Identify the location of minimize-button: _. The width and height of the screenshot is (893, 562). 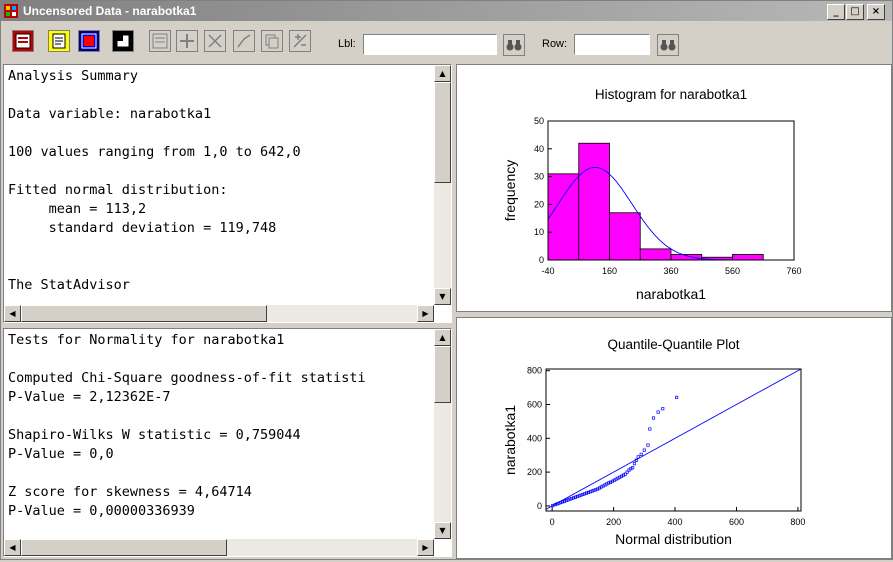
(836, 12).